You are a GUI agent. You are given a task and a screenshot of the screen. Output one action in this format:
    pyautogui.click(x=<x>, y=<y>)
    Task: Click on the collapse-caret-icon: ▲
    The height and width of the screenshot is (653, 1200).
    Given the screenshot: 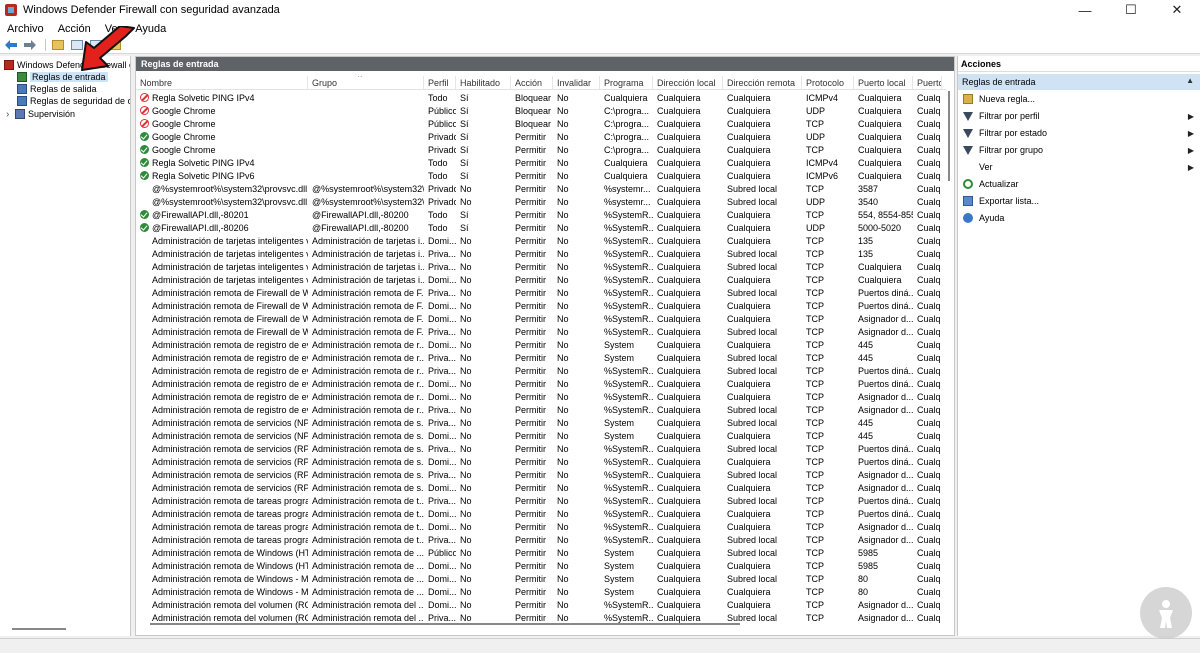 What is the action you would take?
    pyautogui.click(x=1190, y=80)
    